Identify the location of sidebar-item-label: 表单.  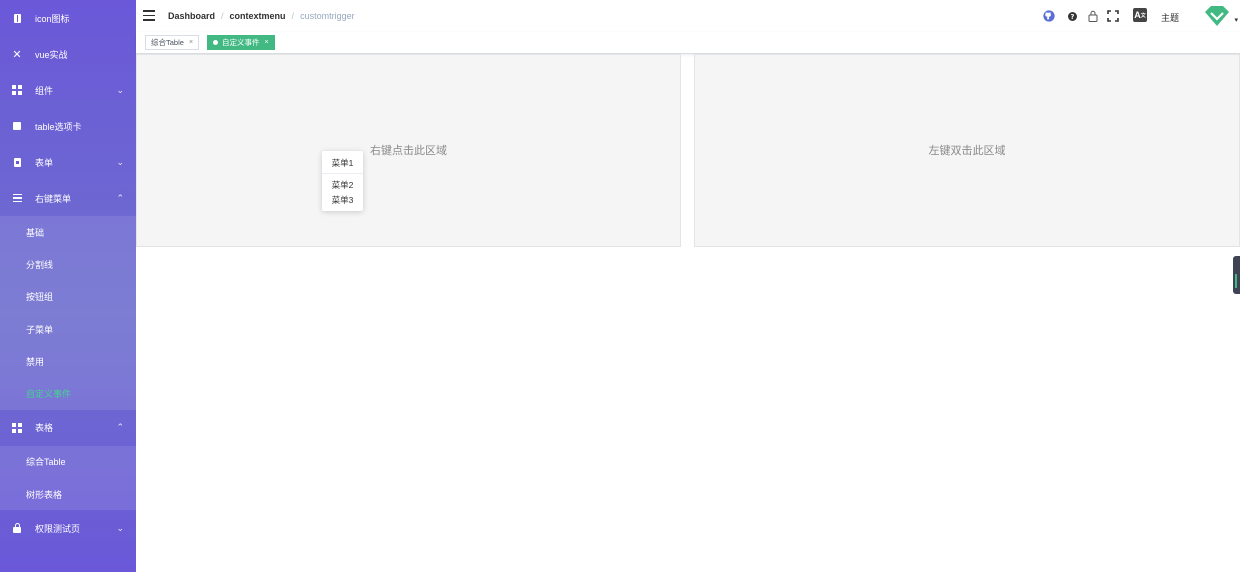
(44, 162).